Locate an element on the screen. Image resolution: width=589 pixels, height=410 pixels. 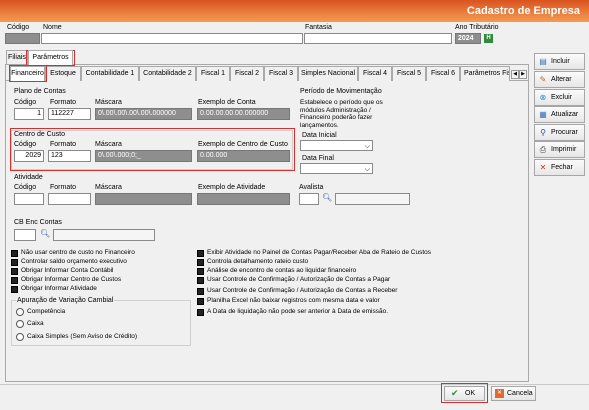
close-icon: ✕ is located at coordinates (543, 167).